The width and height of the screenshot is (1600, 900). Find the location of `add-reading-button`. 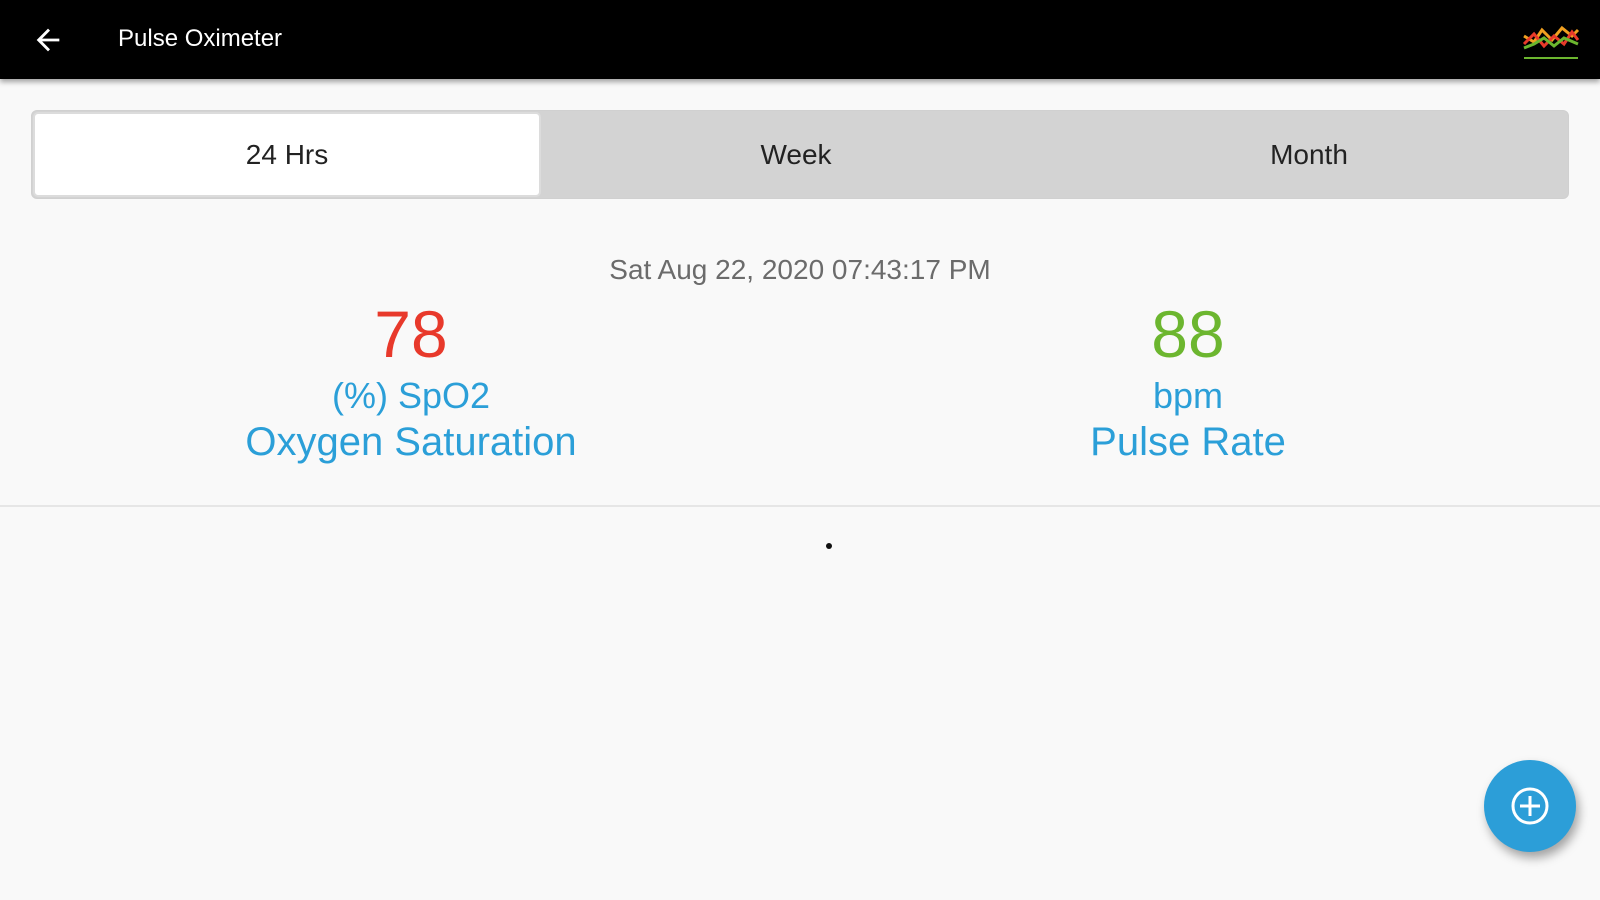

add-reading-button is located at coordinates (1530, 806).